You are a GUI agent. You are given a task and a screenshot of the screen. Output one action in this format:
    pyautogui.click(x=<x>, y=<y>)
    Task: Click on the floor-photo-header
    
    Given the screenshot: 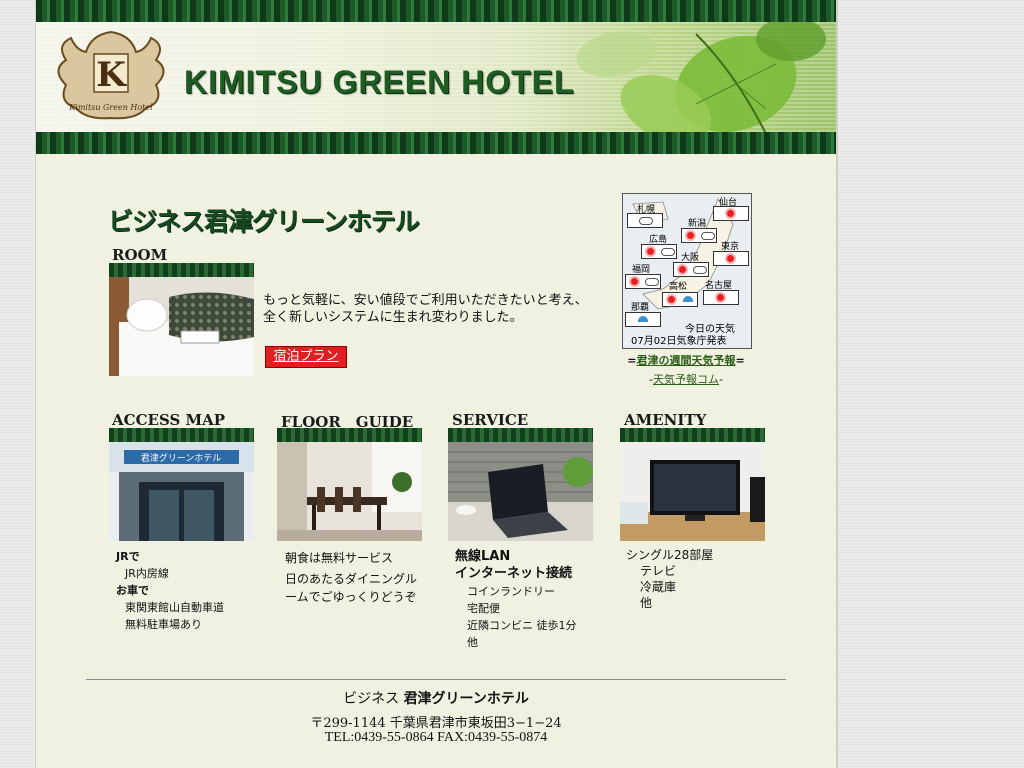 What is the action you would take?
    pyautogui.click(x=349, y=435)
    